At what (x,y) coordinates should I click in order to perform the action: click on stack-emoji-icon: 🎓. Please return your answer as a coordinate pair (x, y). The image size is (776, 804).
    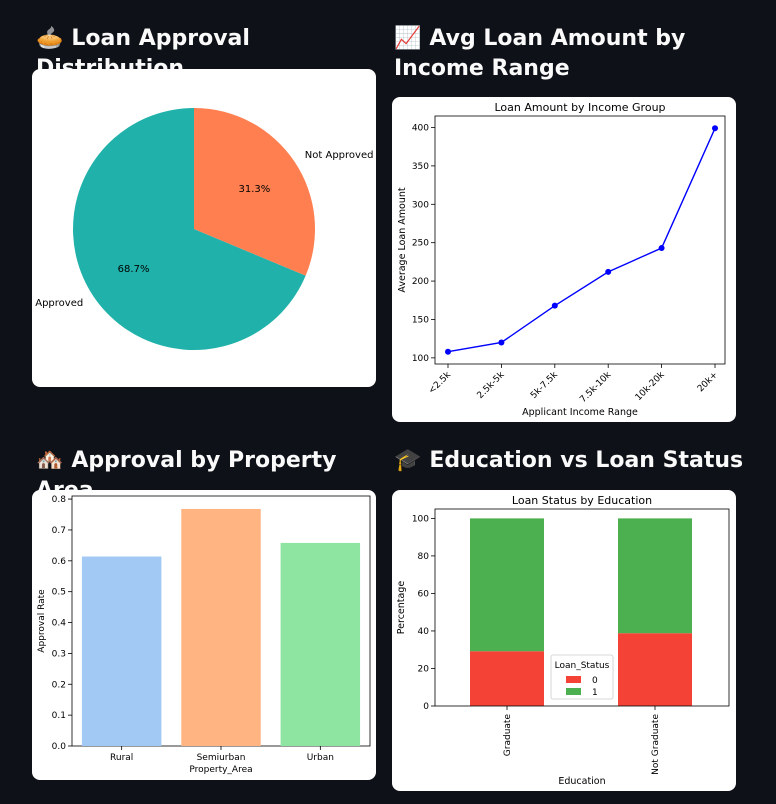
    Looking at the image, I should click on (408, 460).